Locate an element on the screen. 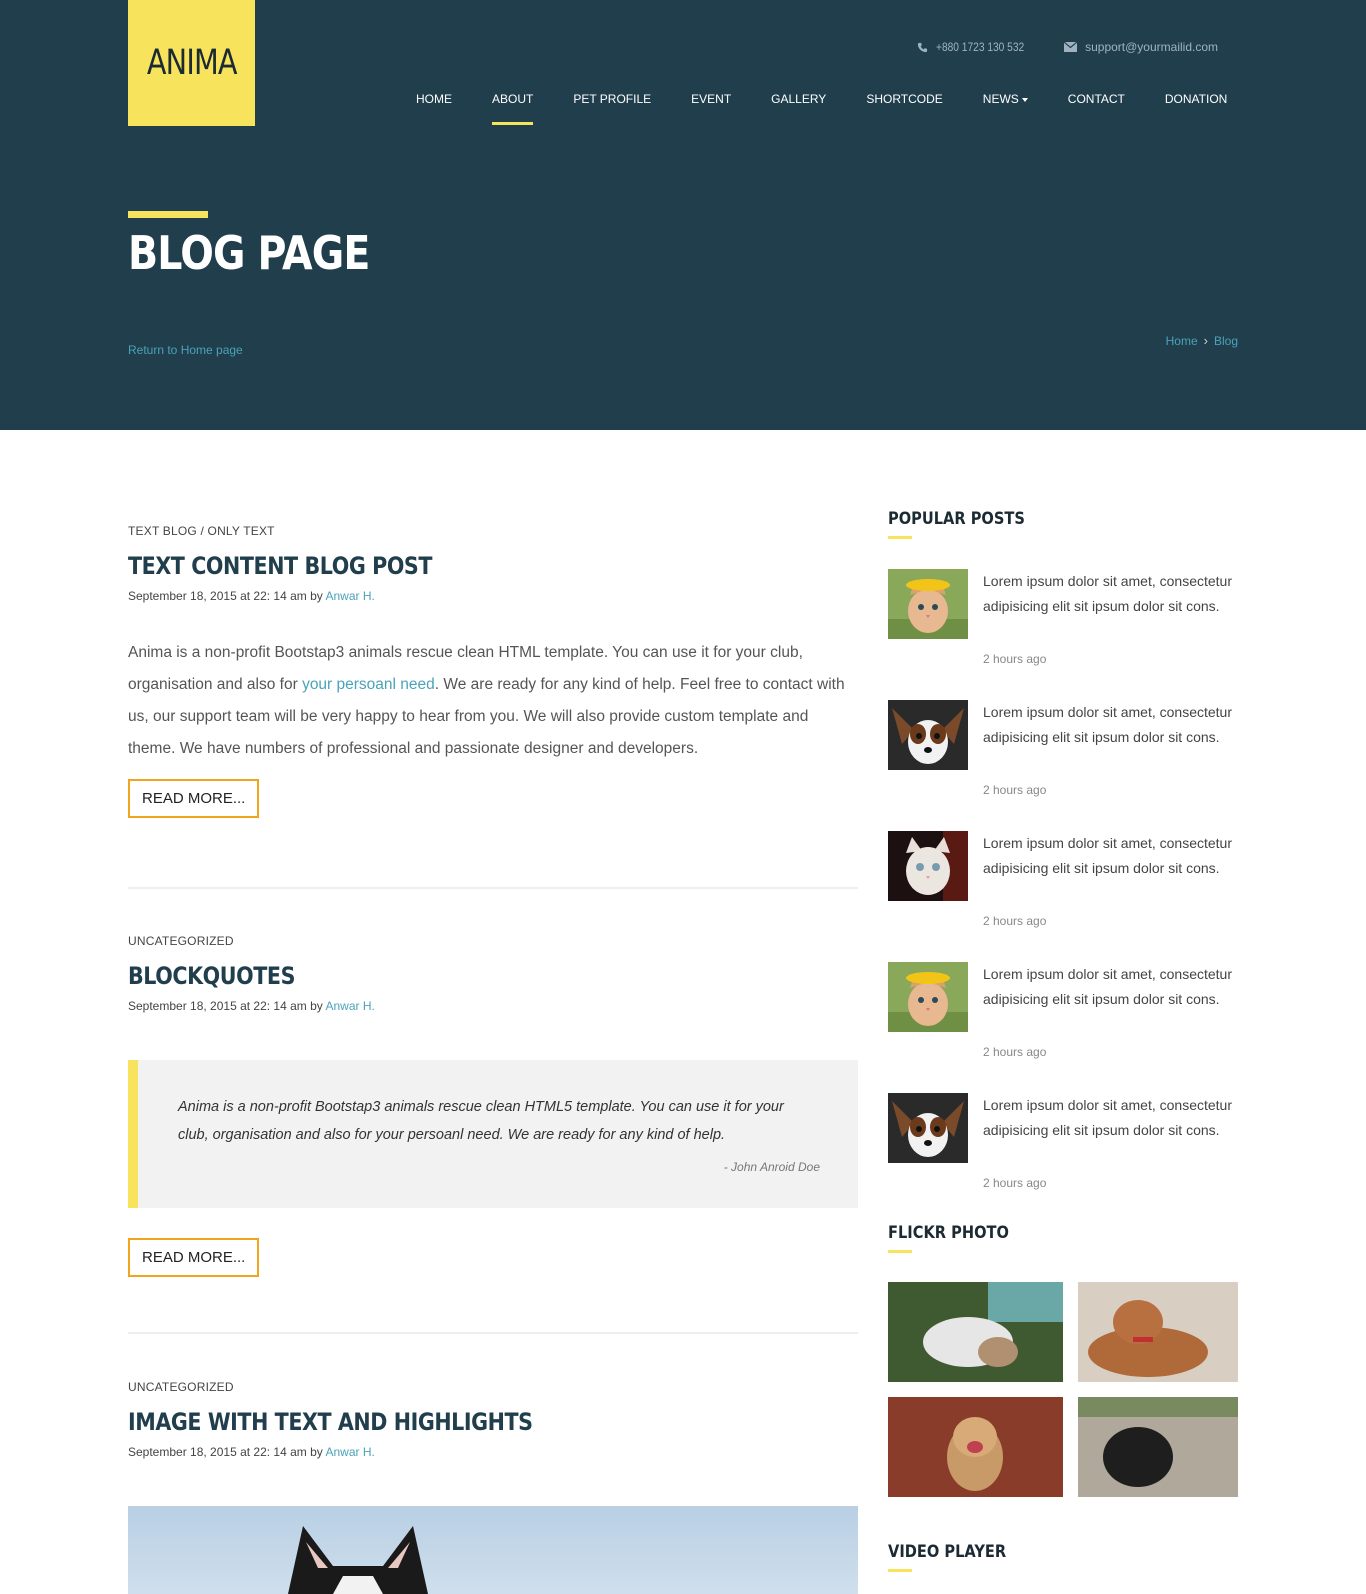 The height and width of the screenshot is (1594, 1366). contact-phone: +880 1723 130 532 is located at coordinates (978, 47).